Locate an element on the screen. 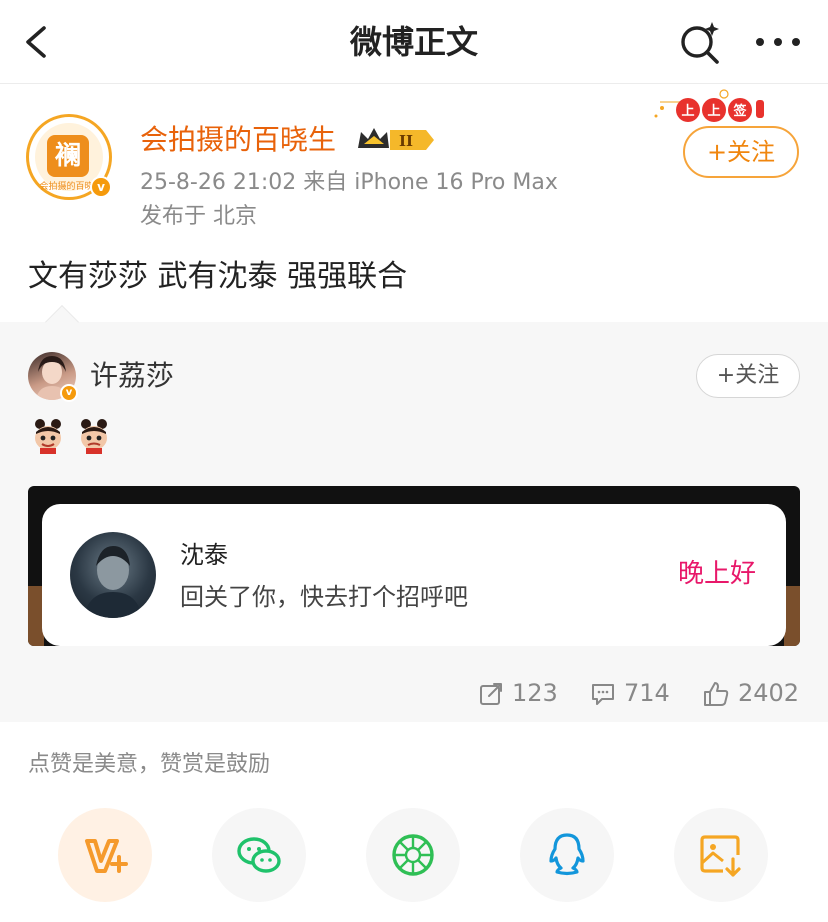 The width and height of the screenshot is (828, 922). nav-bar: 微博正文 is located at coordinates (414, 42).